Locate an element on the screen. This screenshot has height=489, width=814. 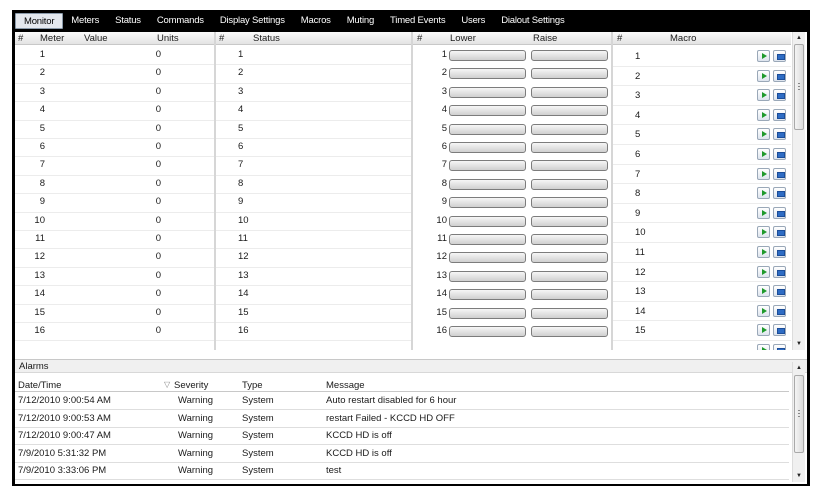
status-row: 9 is located at coordinates (313, 203).